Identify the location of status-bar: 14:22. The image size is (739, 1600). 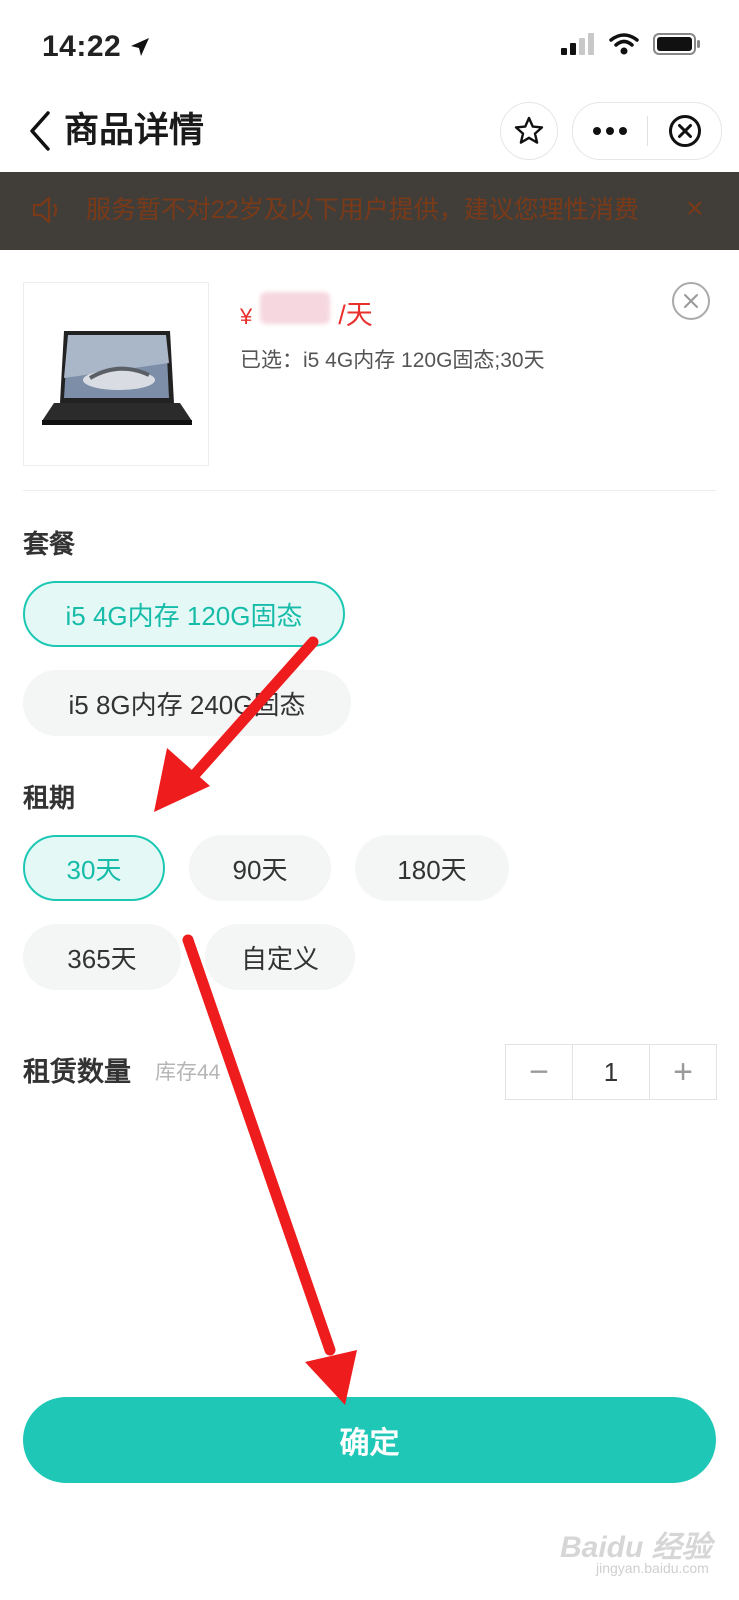
(369, 46).